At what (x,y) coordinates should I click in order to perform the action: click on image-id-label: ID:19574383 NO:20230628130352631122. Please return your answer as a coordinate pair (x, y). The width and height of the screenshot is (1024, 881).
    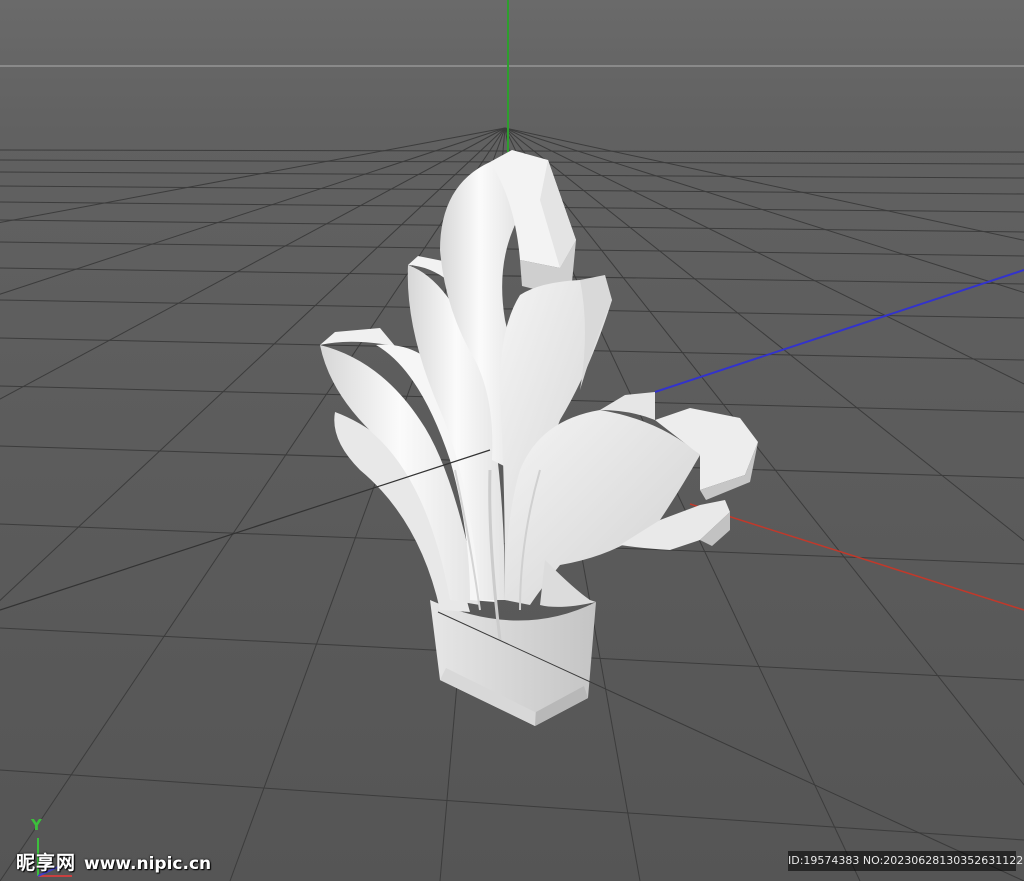
    Looking at the image, I should click on (905, 861).